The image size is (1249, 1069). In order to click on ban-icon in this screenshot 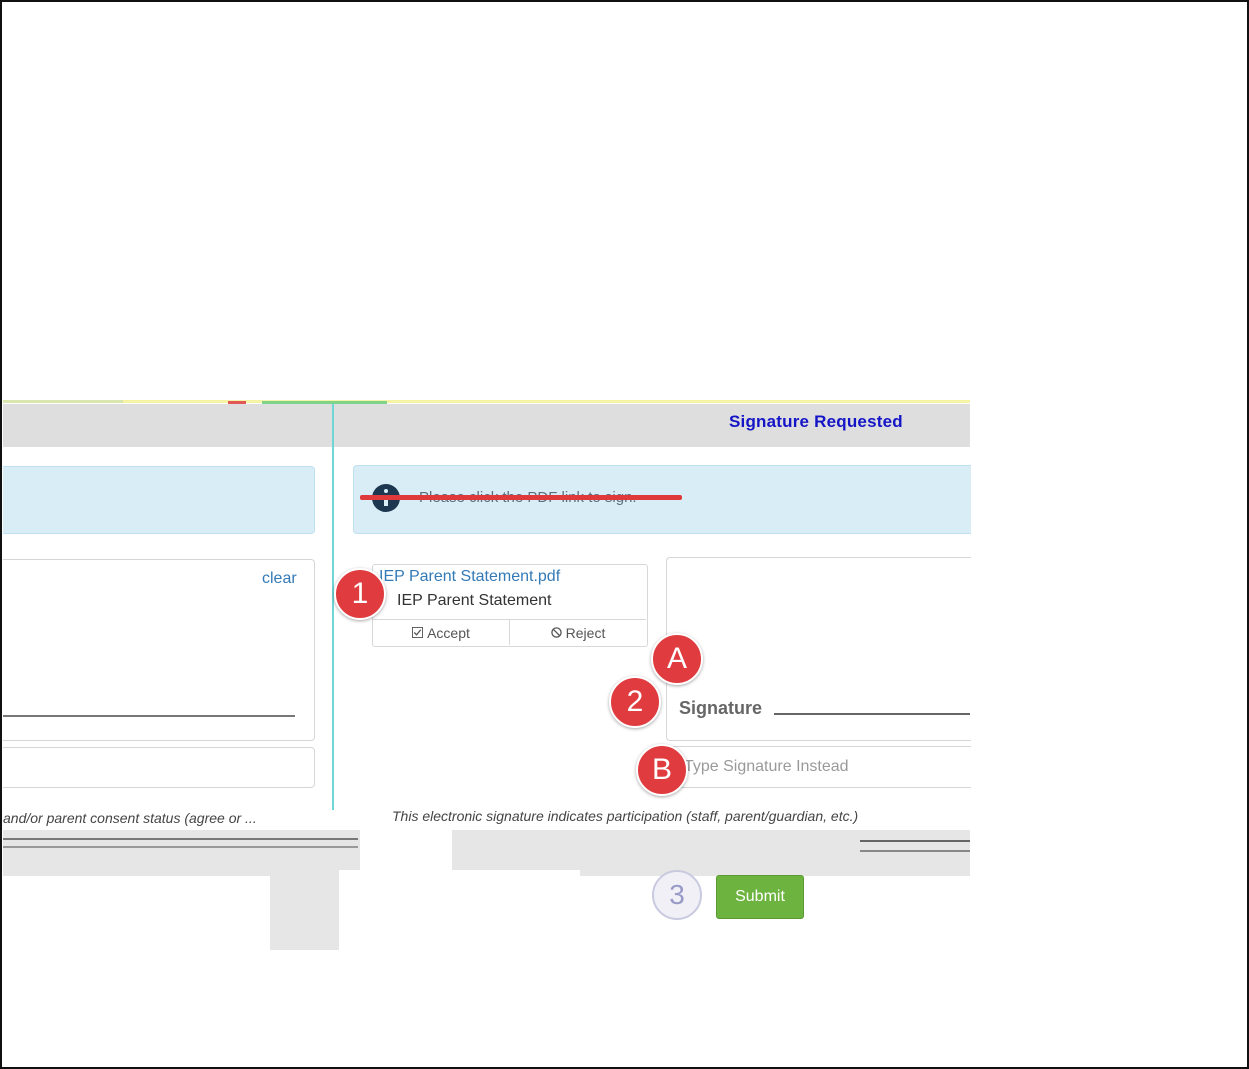, I will do `click(556, 632)`.